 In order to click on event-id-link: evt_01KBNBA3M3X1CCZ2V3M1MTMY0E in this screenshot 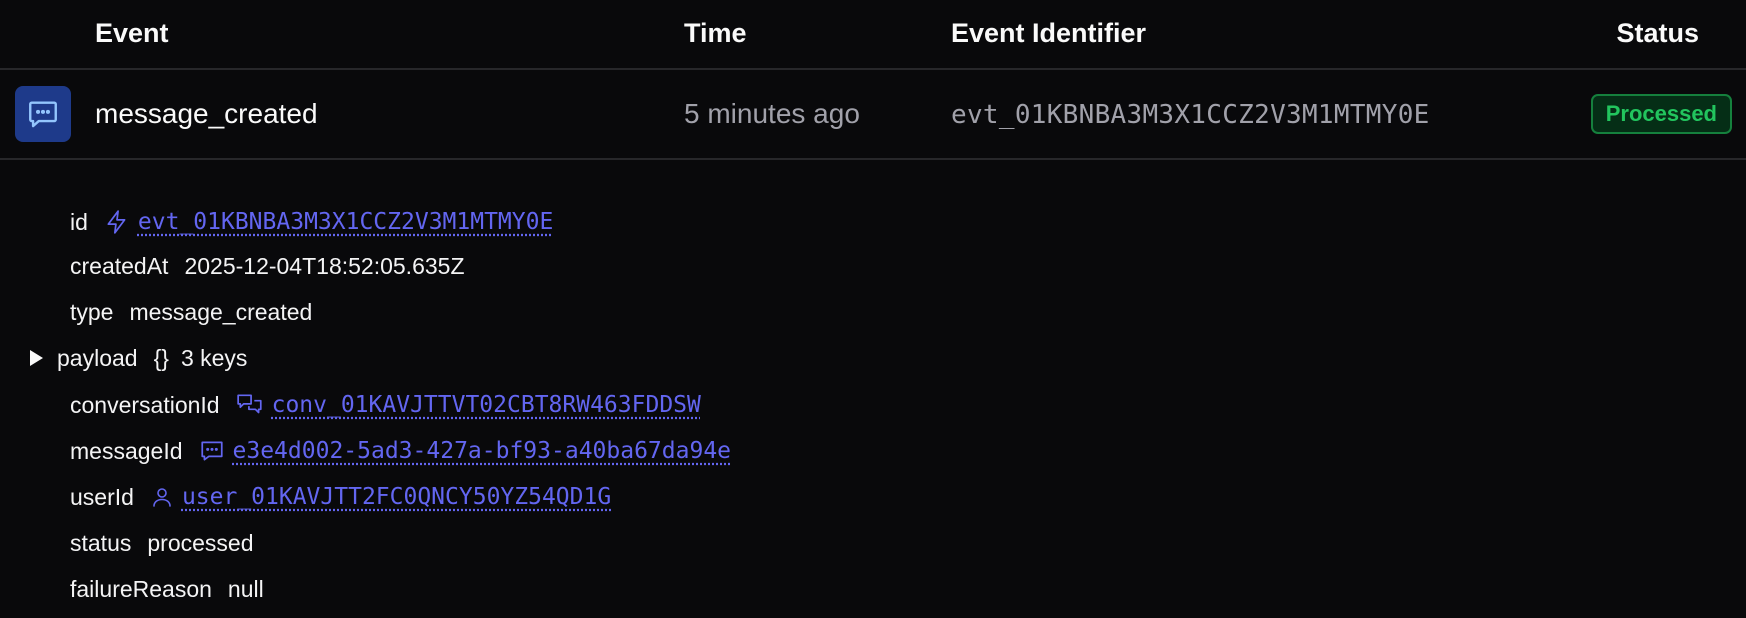, I will do `click(345, 222)`.